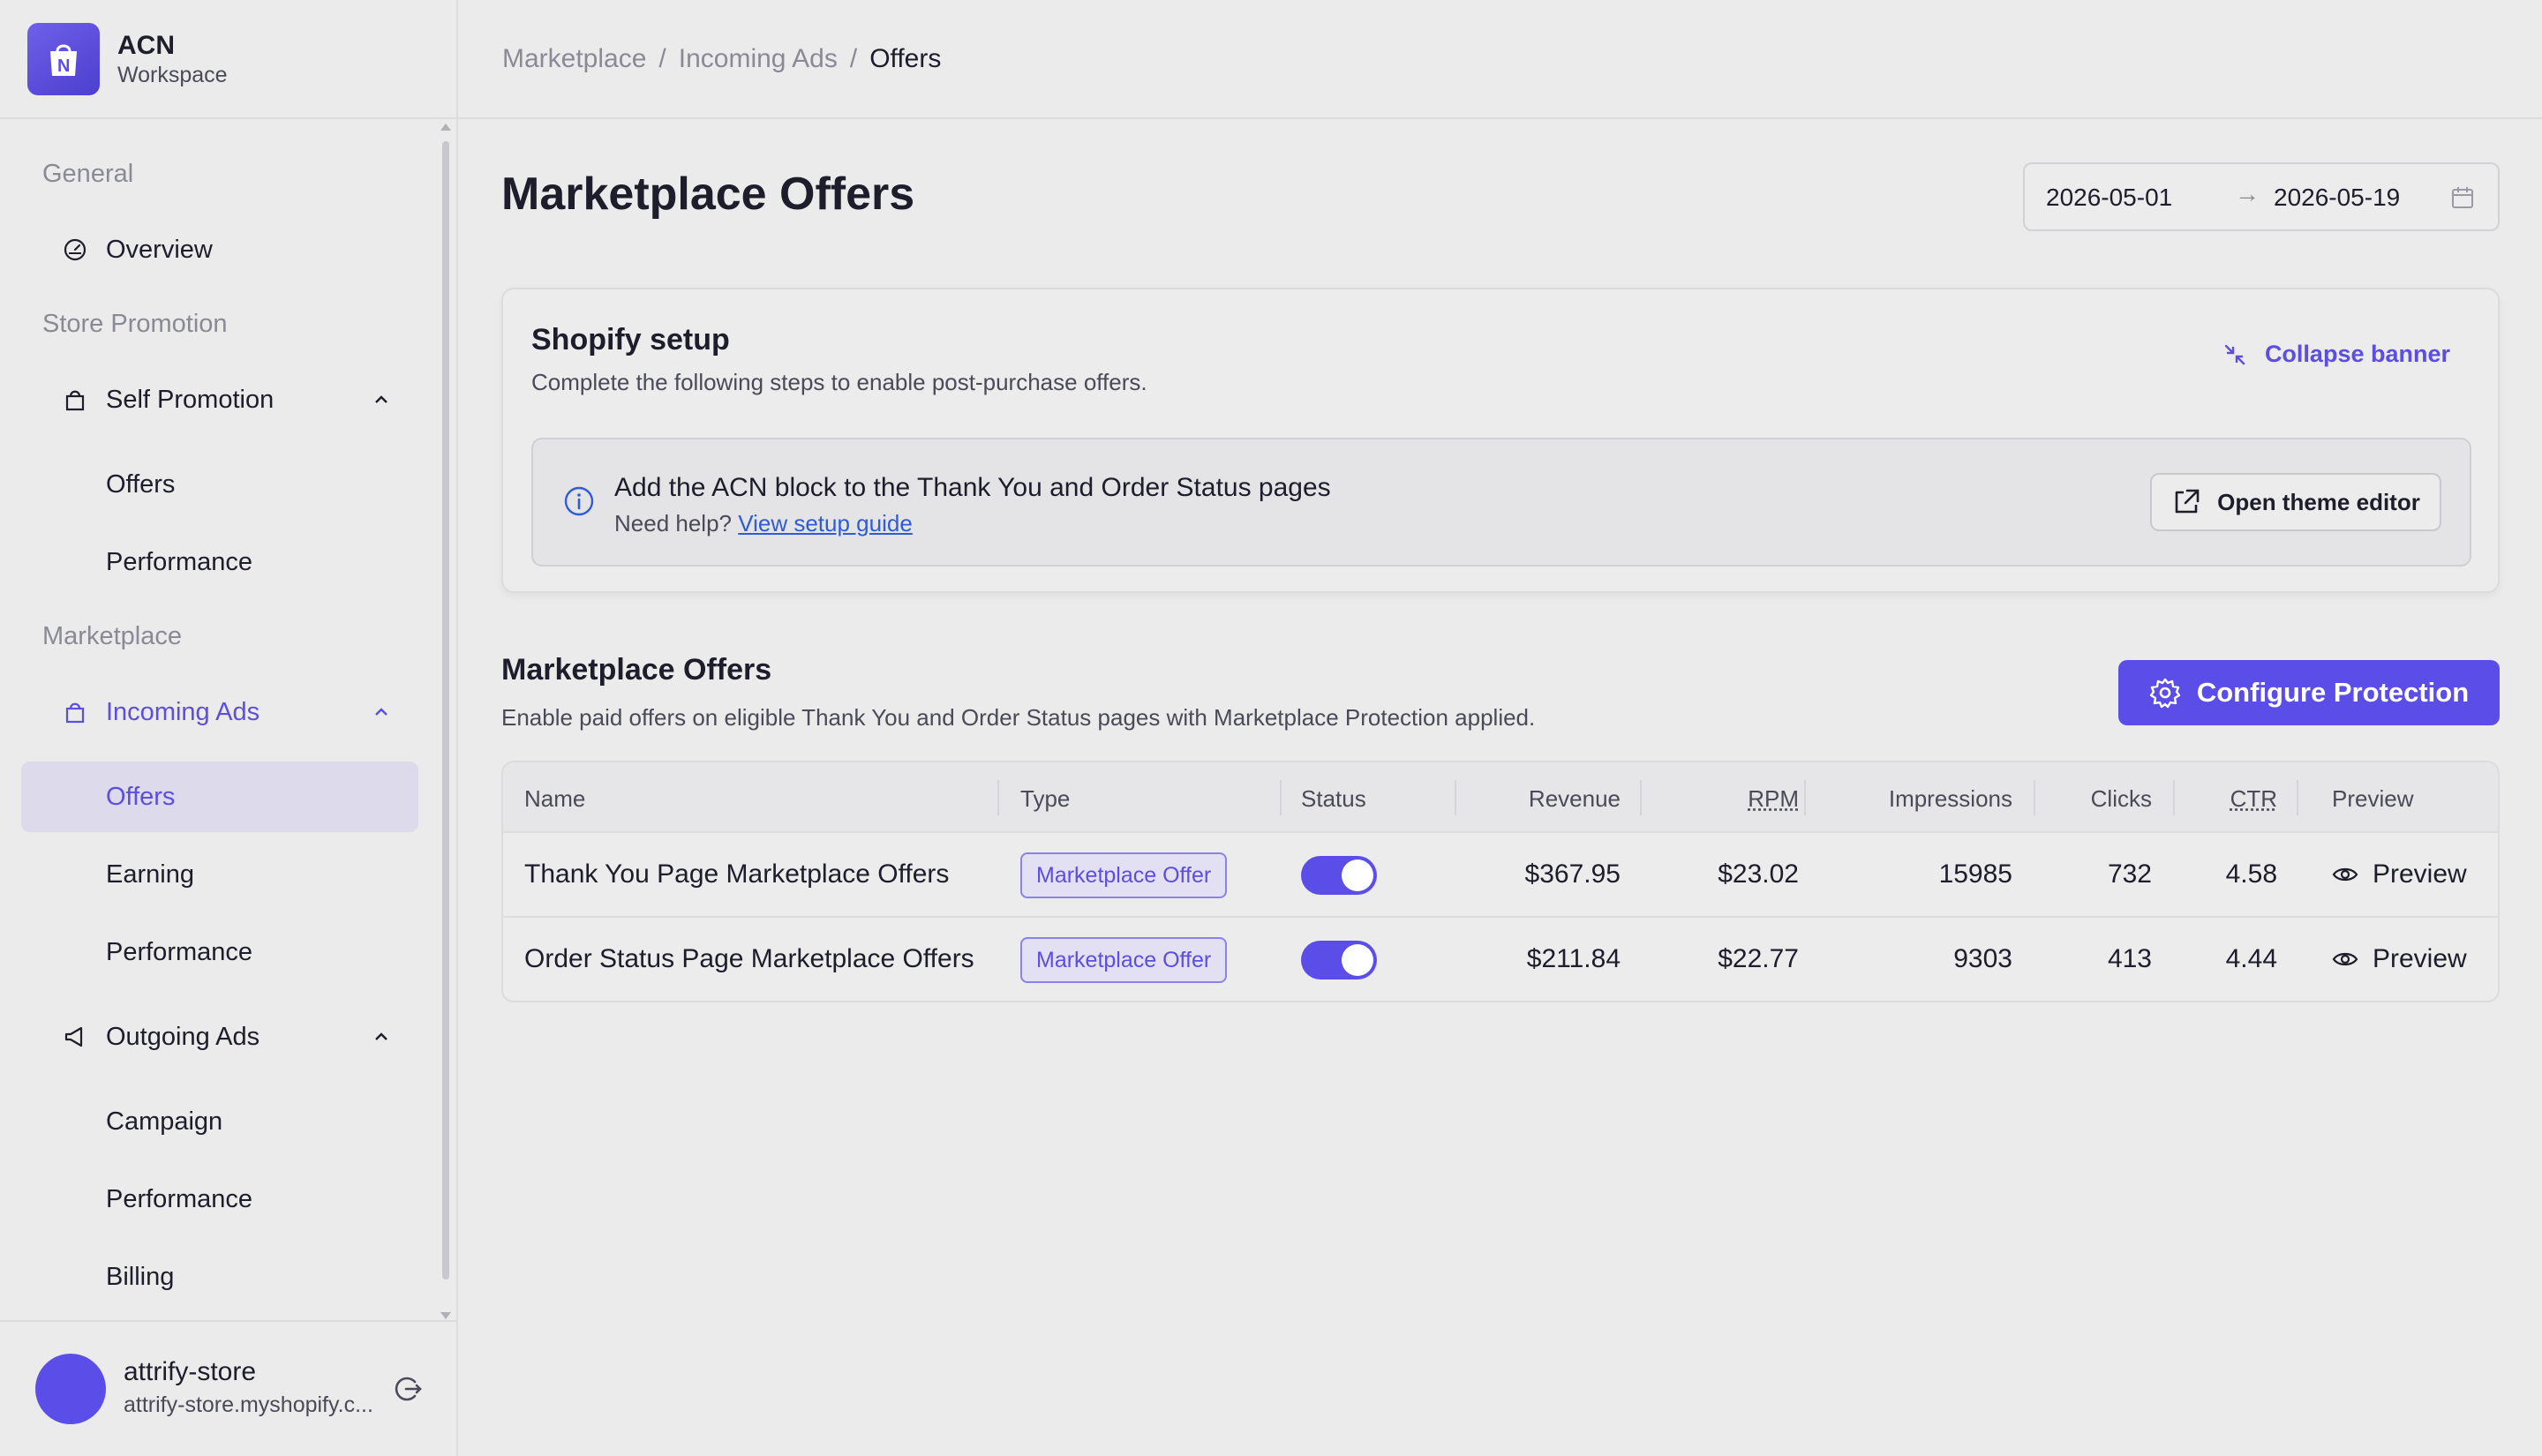 The height and width of the screenshot is (1456, 2542). What do you see at coordinates (1983, 958) in the screenshot?
I see `offer-impressions: 9303` at bounding box center [1983, 958].